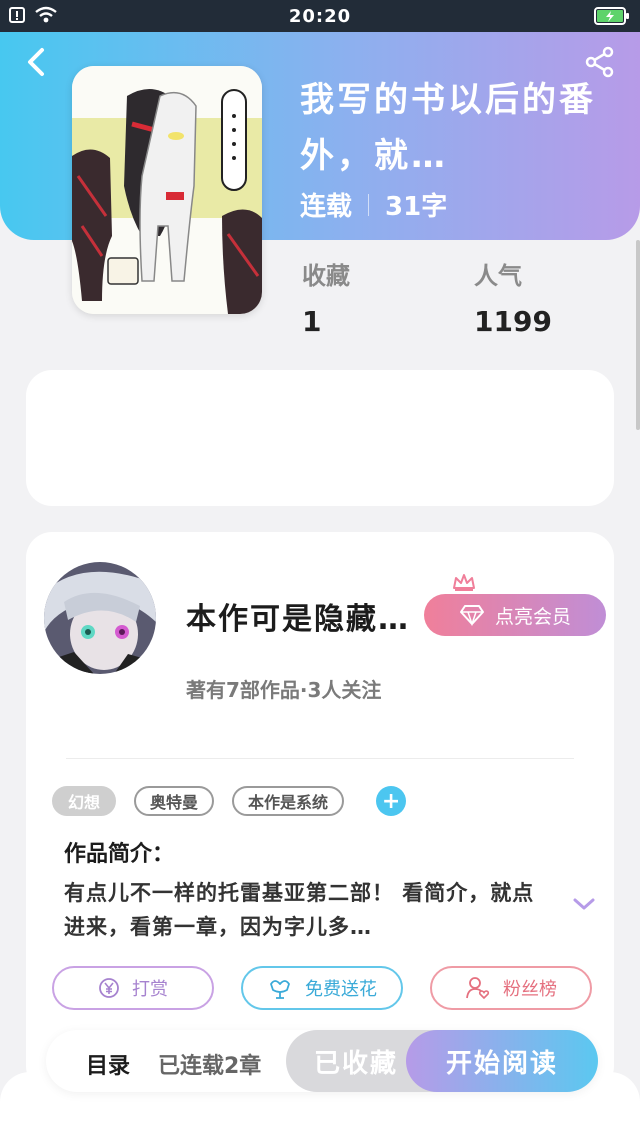 This screenshot has height=1138, width=640. What do you see at coordinates (498, 276) in the screenshot?
I see `stat-label: 人气` at bounding box center [498, 276].